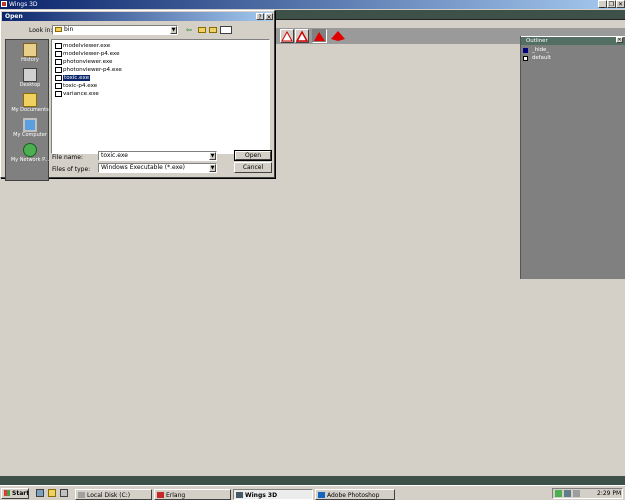  I want to click on edge-select-button, so click(302, 36).